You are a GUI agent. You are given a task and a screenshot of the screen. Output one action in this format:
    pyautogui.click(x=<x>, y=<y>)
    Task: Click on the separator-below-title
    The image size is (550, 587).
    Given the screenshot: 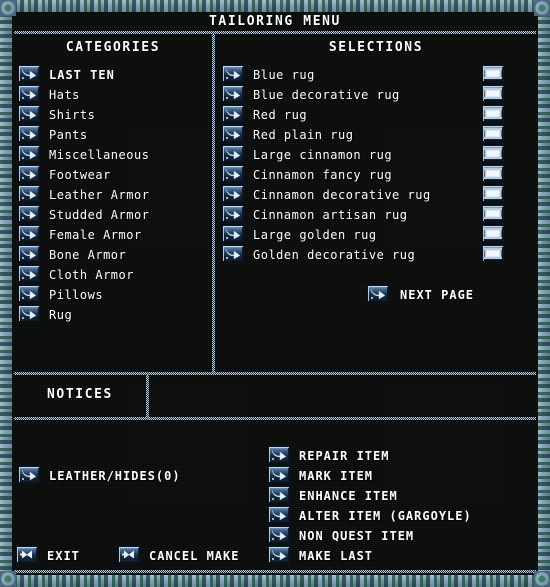 What is the action you would take?
    pyautogui.click(x=275, y=32)
    